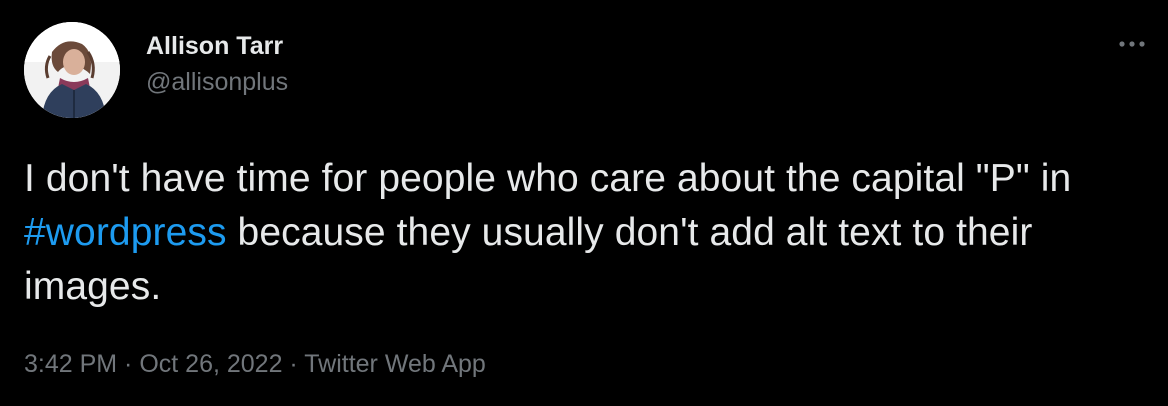  I want to click on author-display-name: Allison Tarr, so click(217, 46).